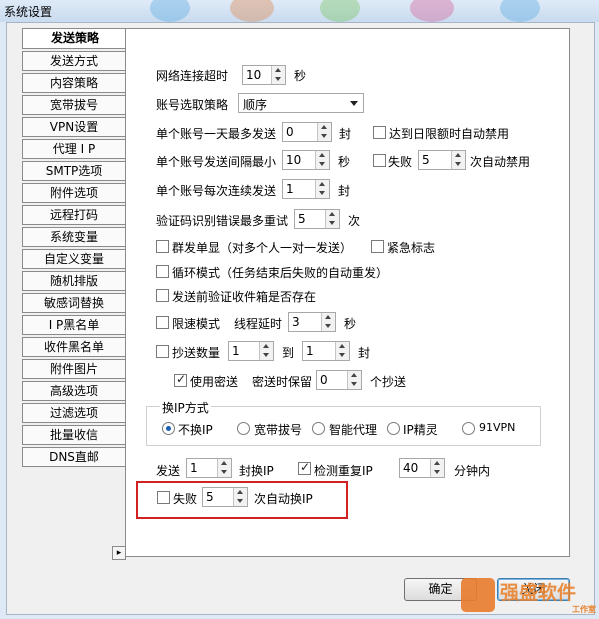 The image size is (599, 619). I want to click on thread-delay-unit: 秒, so click(350, 324).